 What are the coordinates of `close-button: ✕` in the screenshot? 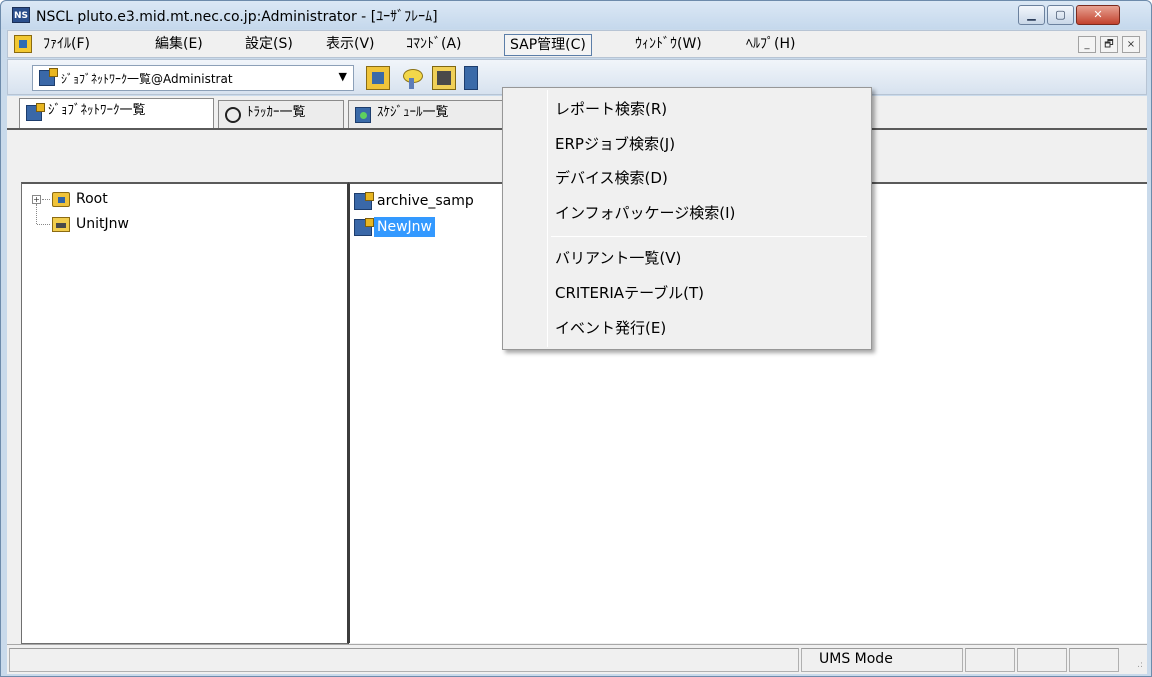 It's located at (1098, 15).